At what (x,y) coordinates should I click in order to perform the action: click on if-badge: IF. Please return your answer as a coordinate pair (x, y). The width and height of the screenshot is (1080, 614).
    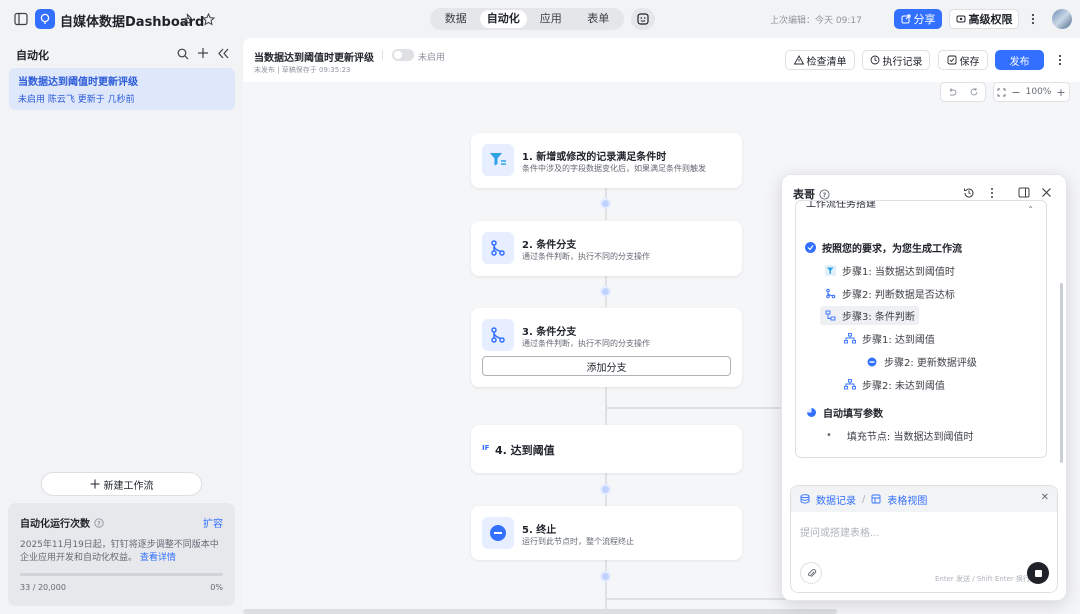
    Looking at the image, I should click on (486, 448).